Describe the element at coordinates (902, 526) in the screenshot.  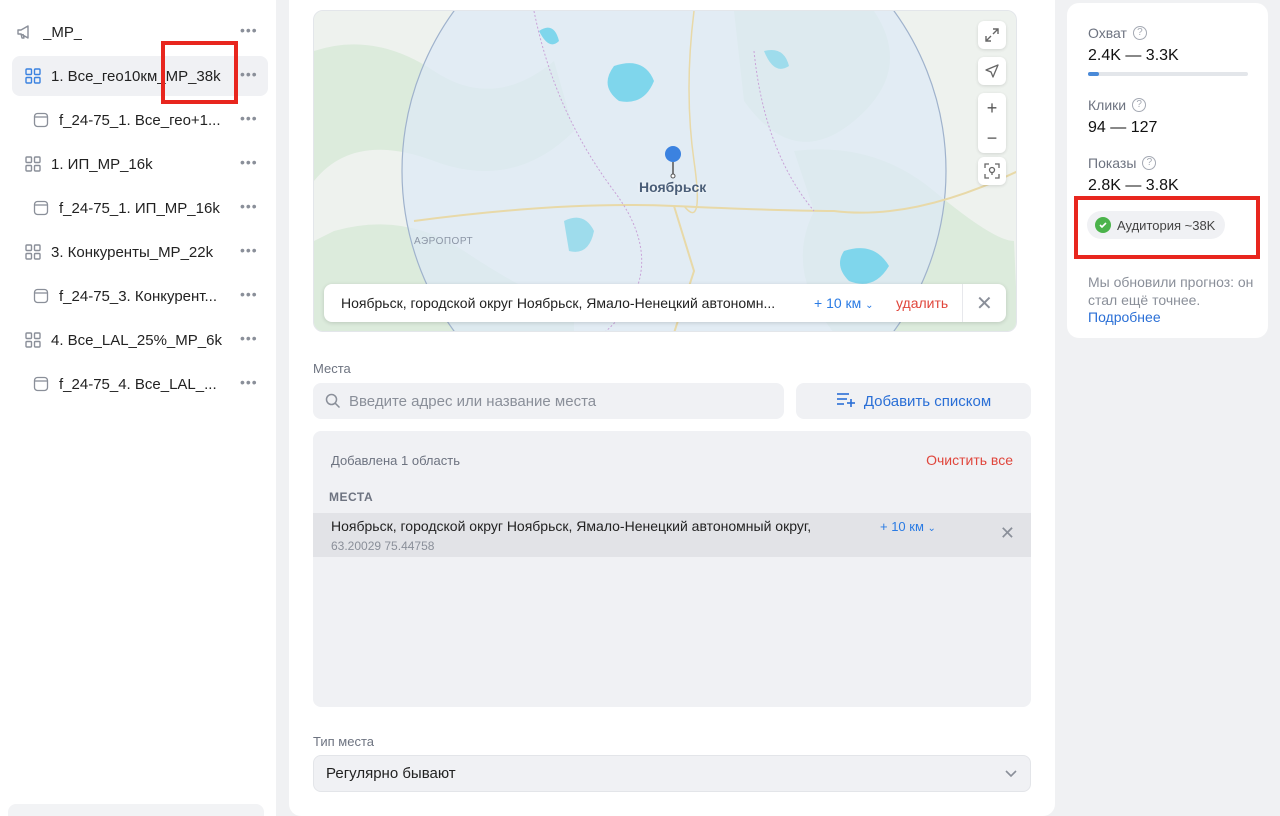
I see `place-radius-value: + 10 км` at that location.